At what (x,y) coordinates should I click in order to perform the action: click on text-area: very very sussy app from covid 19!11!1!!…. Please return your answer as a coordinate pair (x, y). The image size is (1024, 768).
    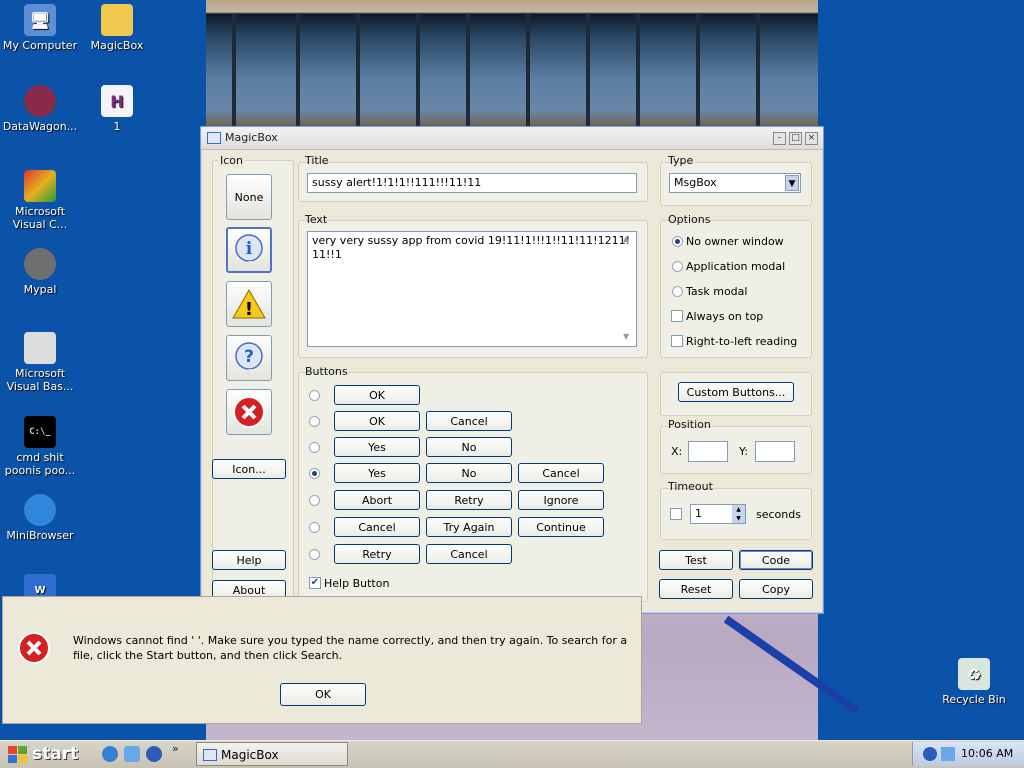
    Looking at the image, I should click on (472, 289).